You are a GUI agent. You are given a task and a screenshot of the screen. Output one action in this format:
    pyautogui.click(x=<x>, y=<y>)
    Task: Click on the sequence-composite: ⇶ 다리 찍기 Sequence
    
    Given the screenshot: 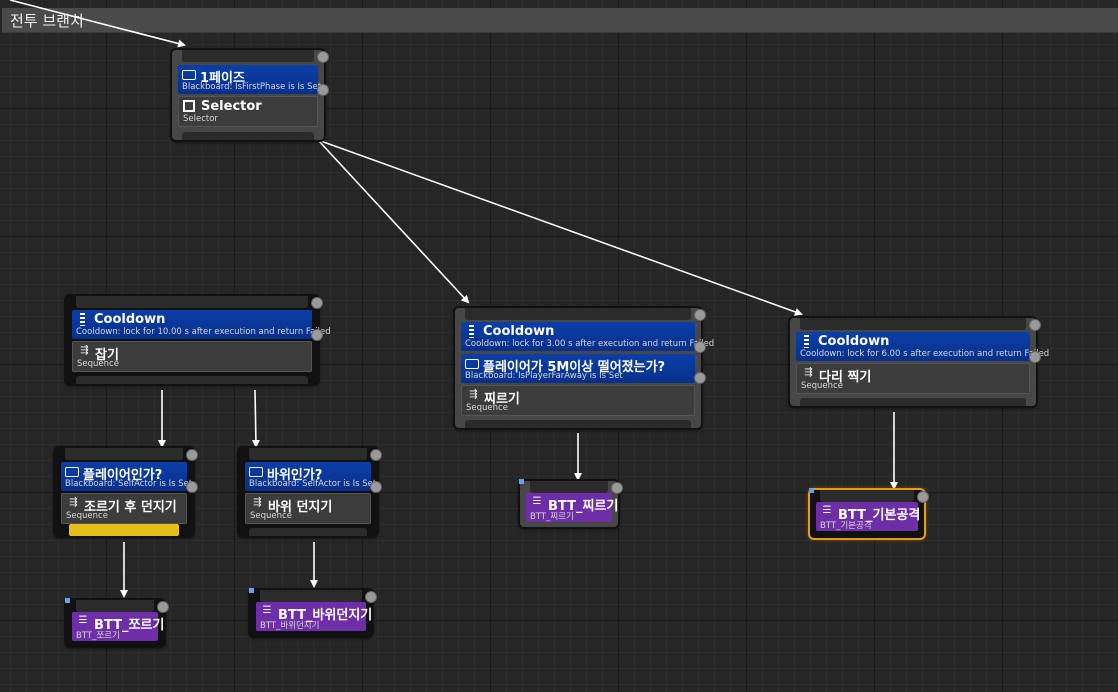 What is the action you would take?
    pyautogui.click(x=913, y=378)
    